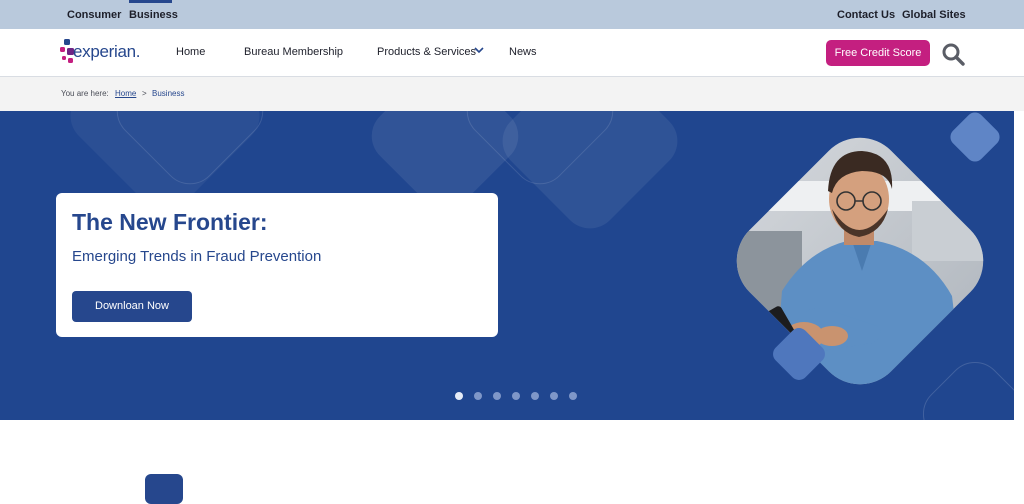 The width and height of the screenshot is (1024, 504). Describe the element at coordinates (125, 93) in the screenshot. I see `breadcrumb-home-link: Home` at that location.